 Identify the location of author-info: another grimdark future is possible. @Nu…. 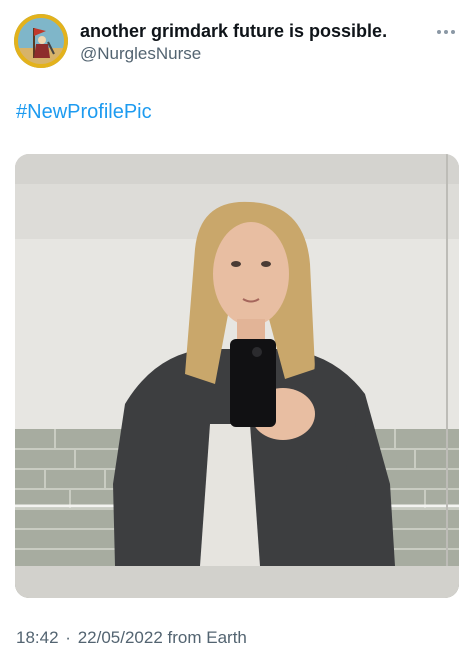
(250, 42).